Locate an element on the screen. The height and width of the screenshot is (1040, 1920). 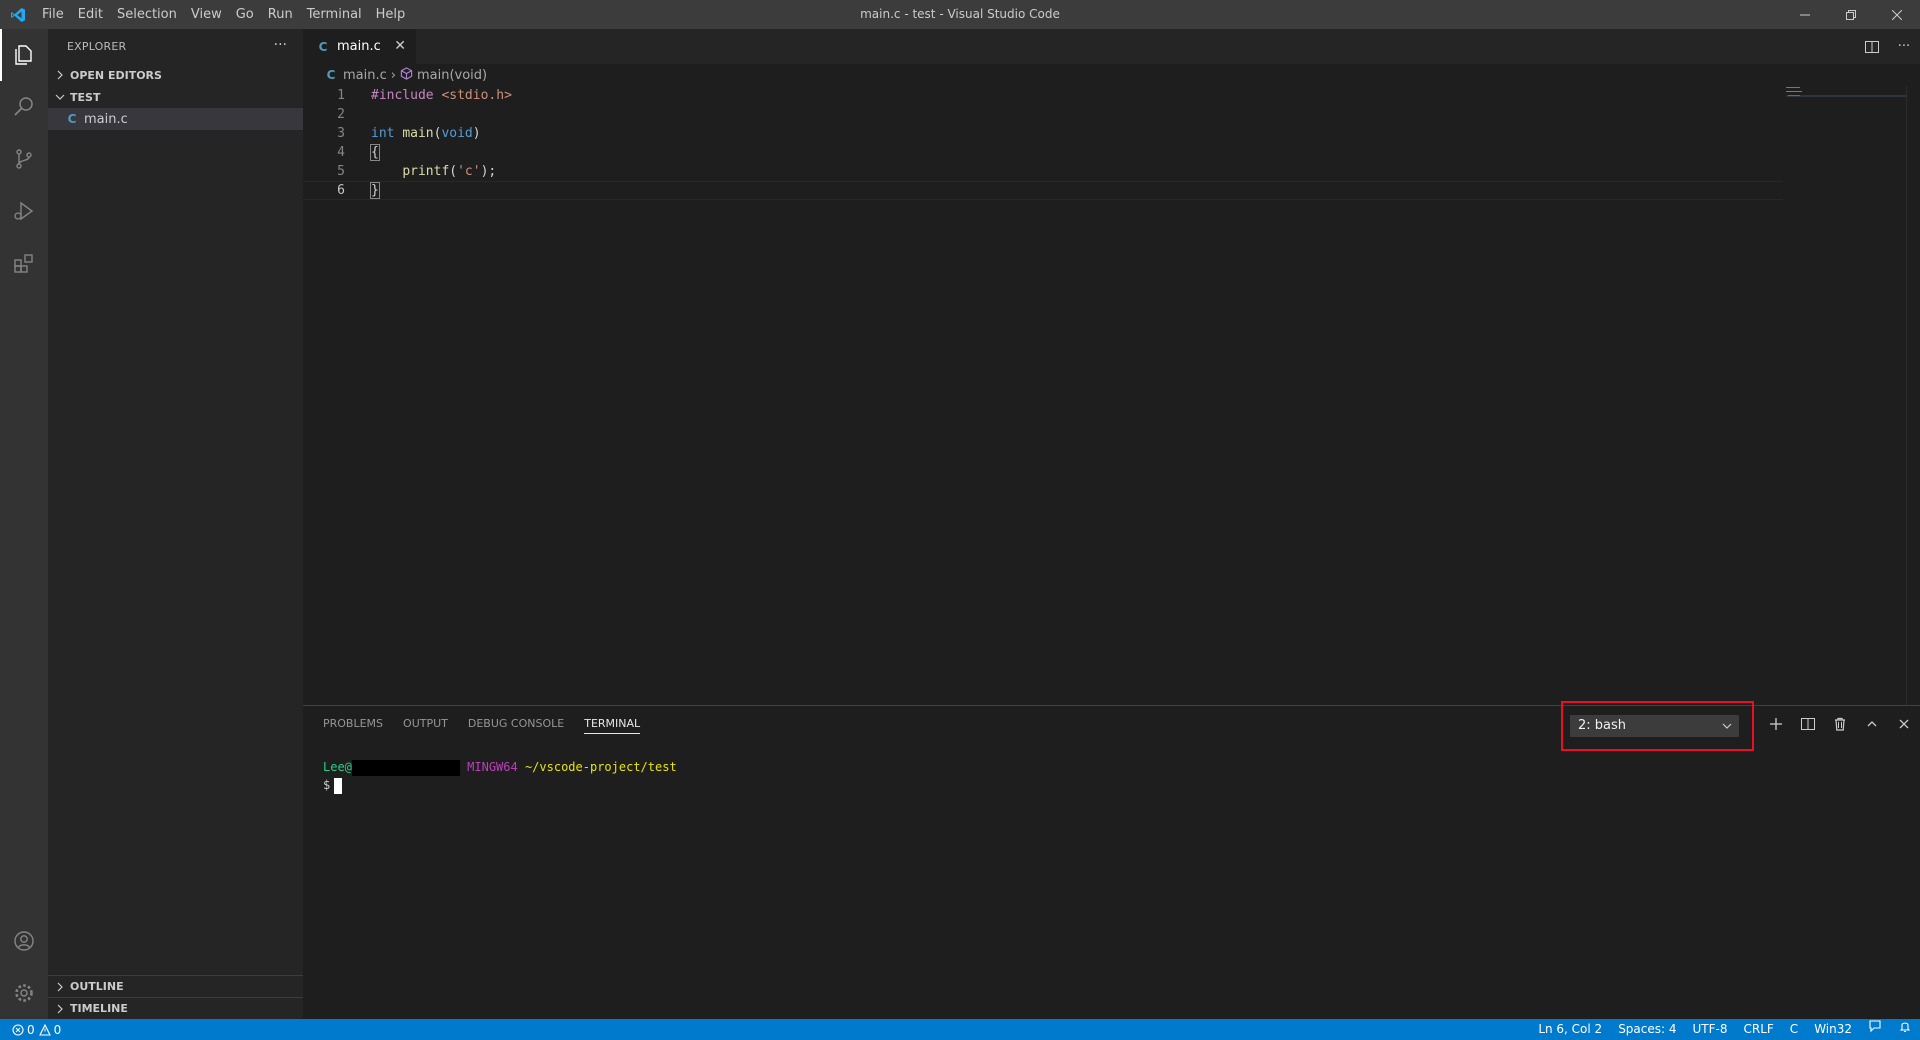
minimize-icon is located at coordinates (1805, 14).